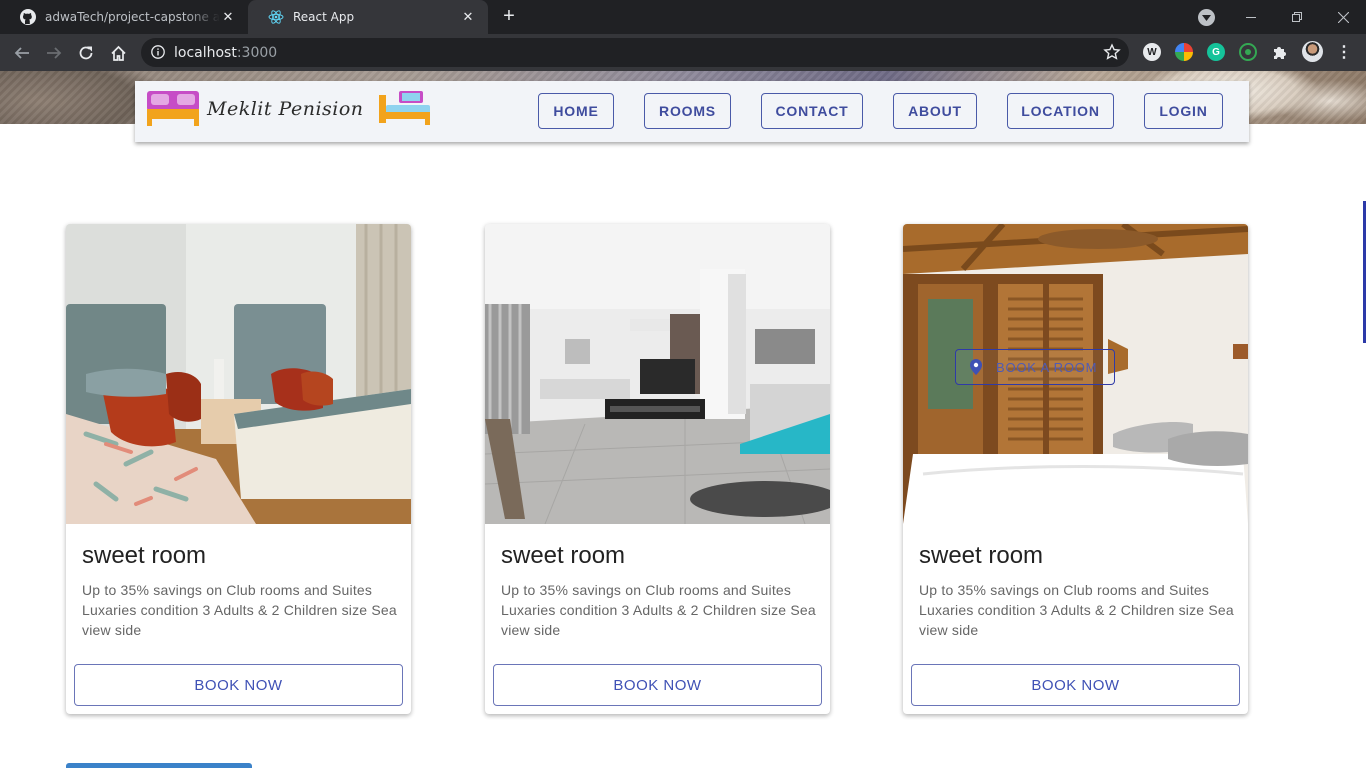  Describe the element at coordinates (576, 111) in the screenshot. I see `nav-home-button: HOME` at that location.